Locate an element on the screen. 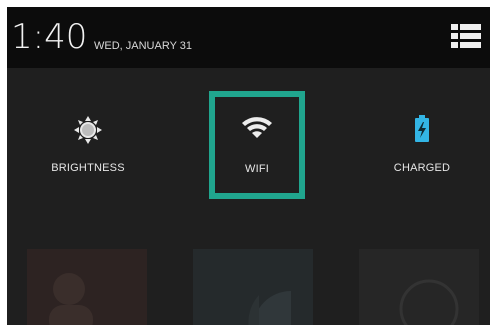 Image resolution: width=496 pixels, height=325 pixels. battery-tile: CHARGED is located at coordinates (422, 145).